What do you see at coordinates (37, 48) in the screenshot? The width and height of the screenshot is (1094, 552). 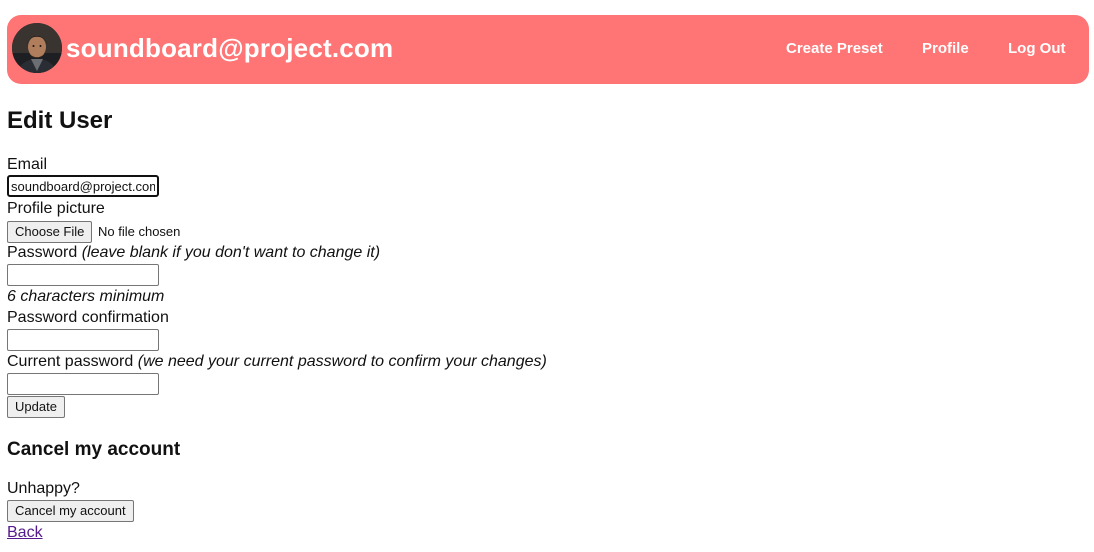 I see `user-avatar` at bounding box center [37, 48].